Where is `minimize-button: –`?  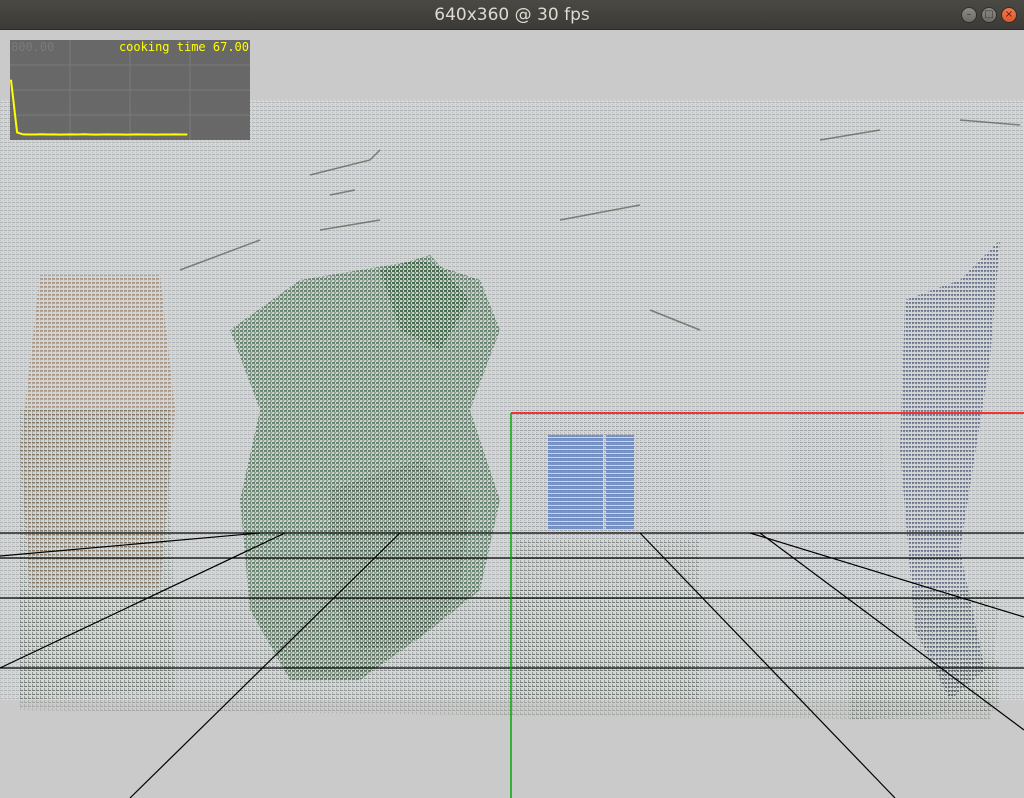
minimize-button: – is located at coordinates (969, 15).